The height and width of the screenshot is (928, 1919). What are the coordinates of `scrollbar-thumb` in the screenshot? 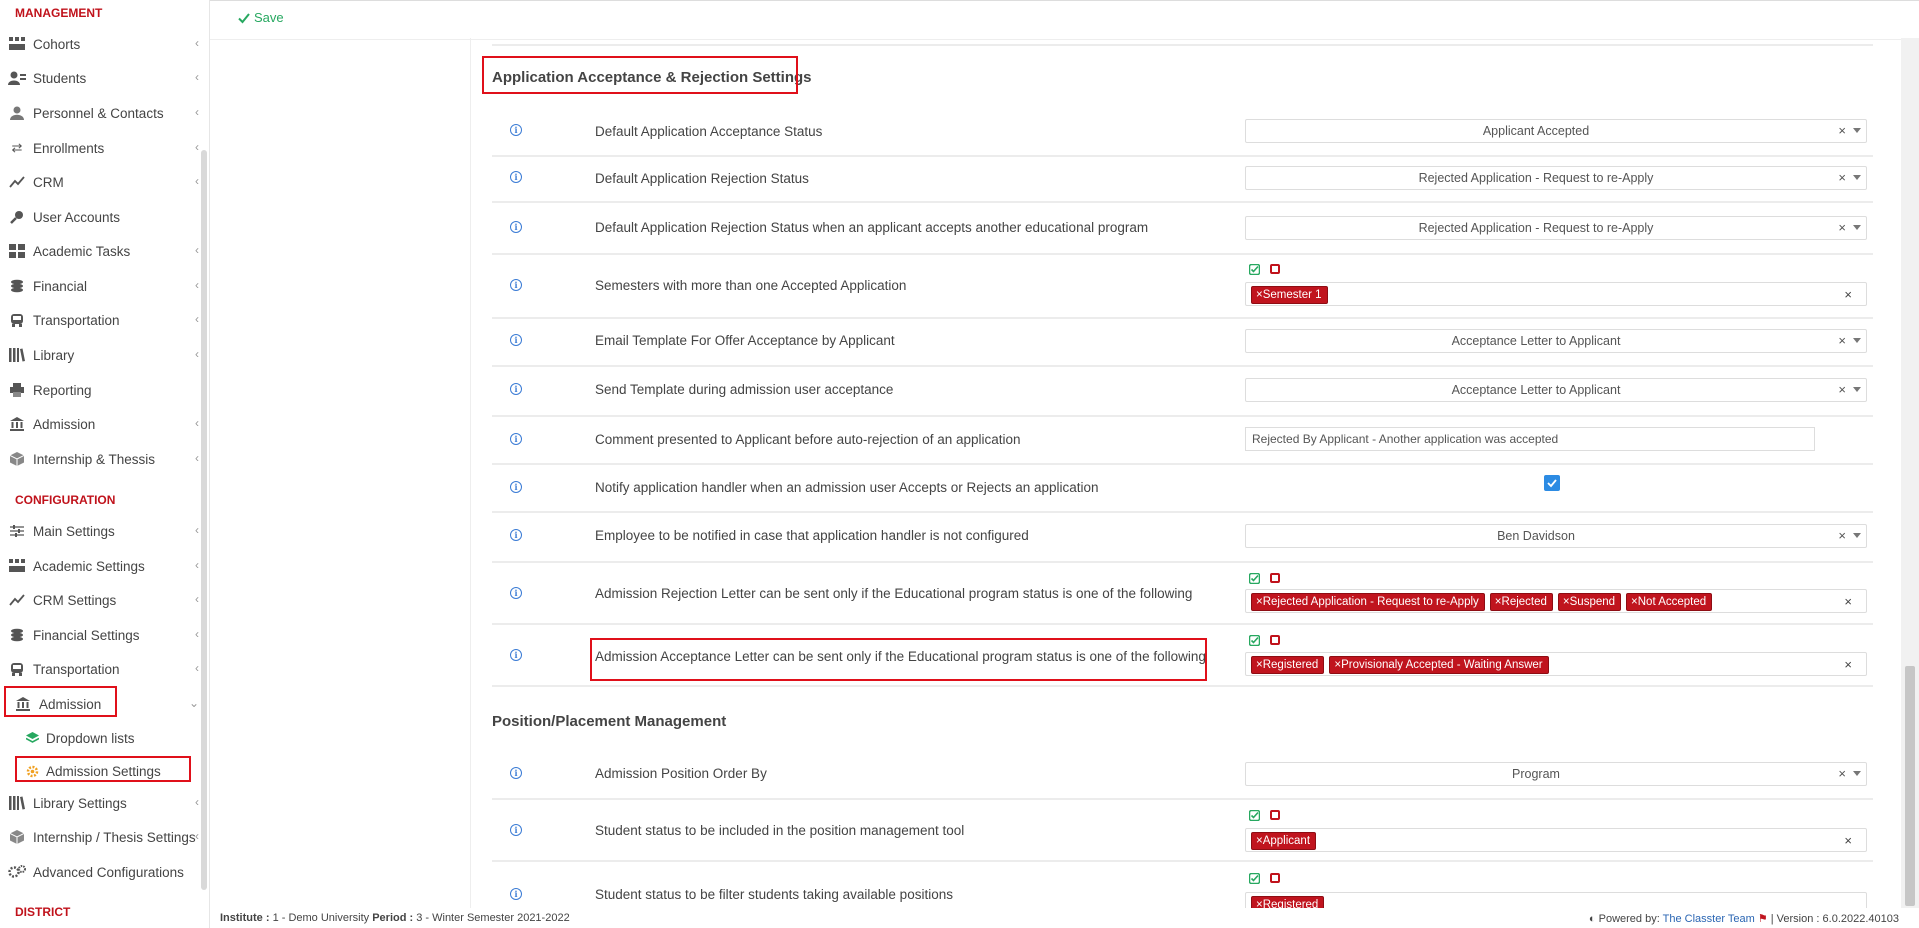 It's located at (1910, 786).